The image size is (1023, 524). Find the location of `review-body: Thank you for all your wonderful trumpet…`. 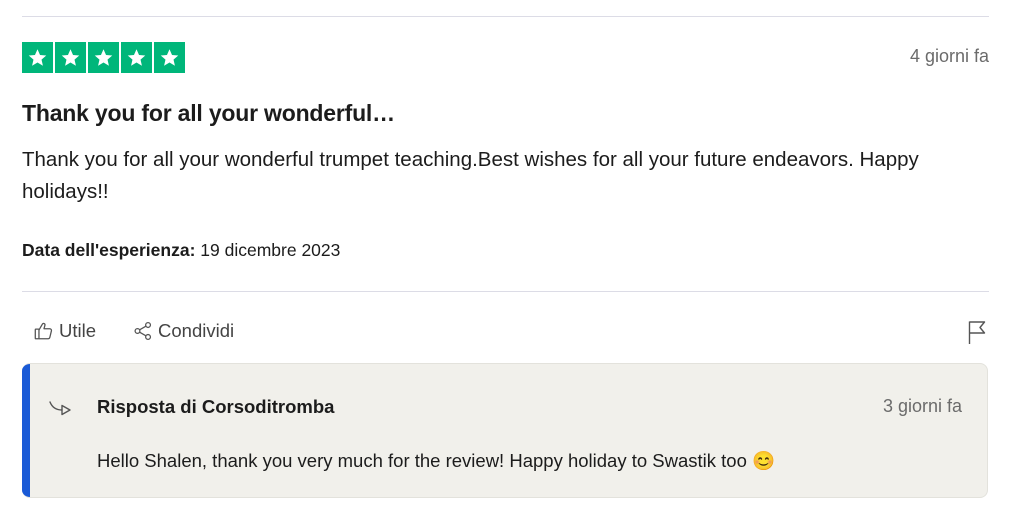

review-body: Thank you for all your wonderful trumpet… is located at coordinates (470, 175).